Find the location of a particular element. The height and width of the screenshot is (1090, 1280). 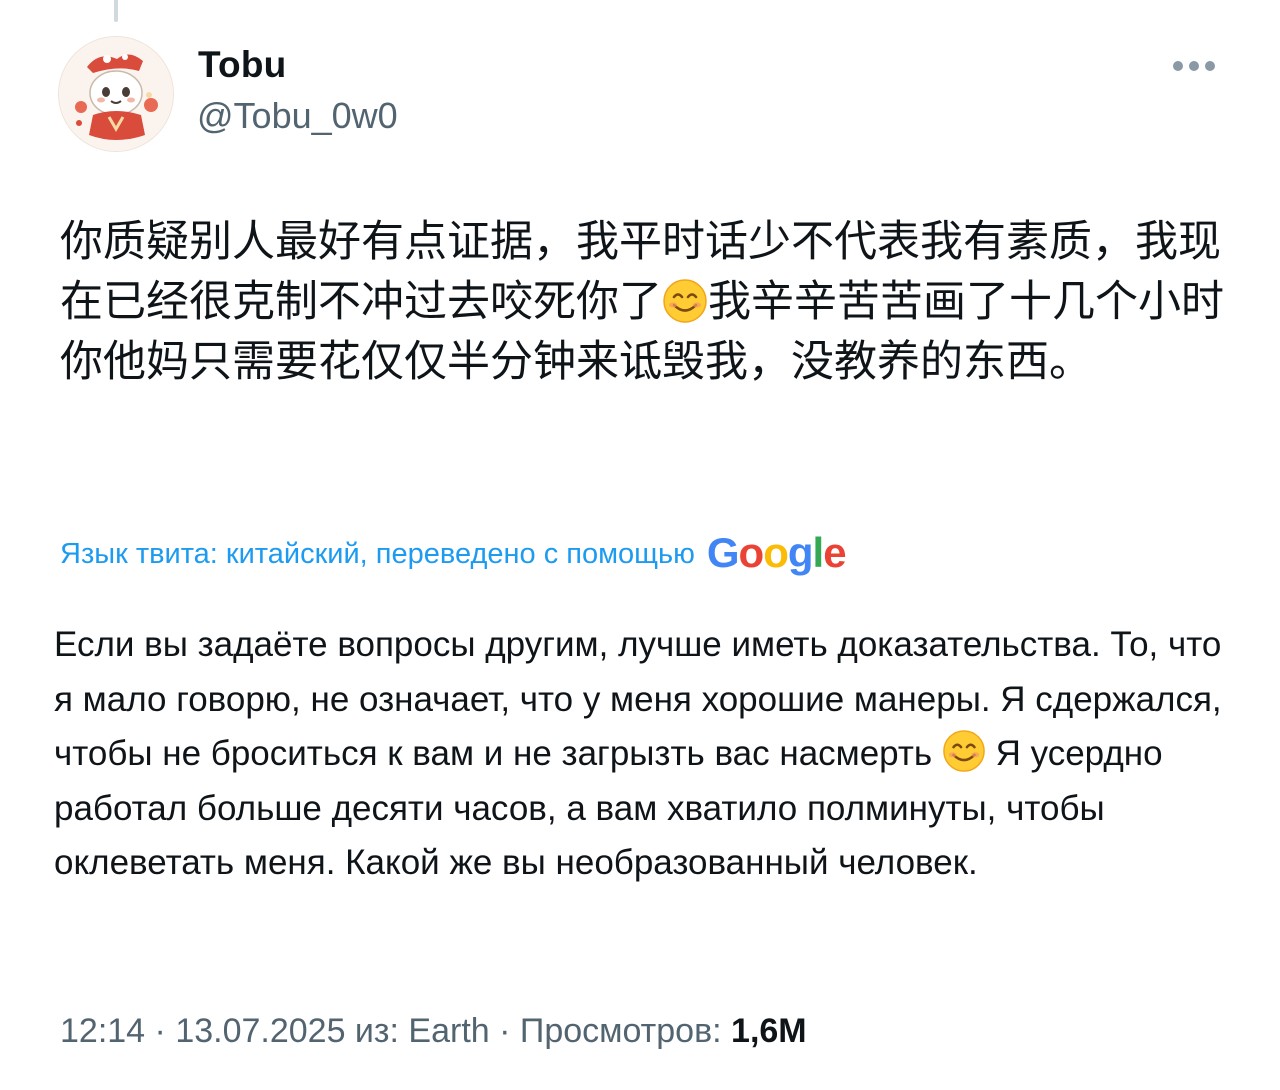

avatar-illustration is located at coordinates (116, 94).